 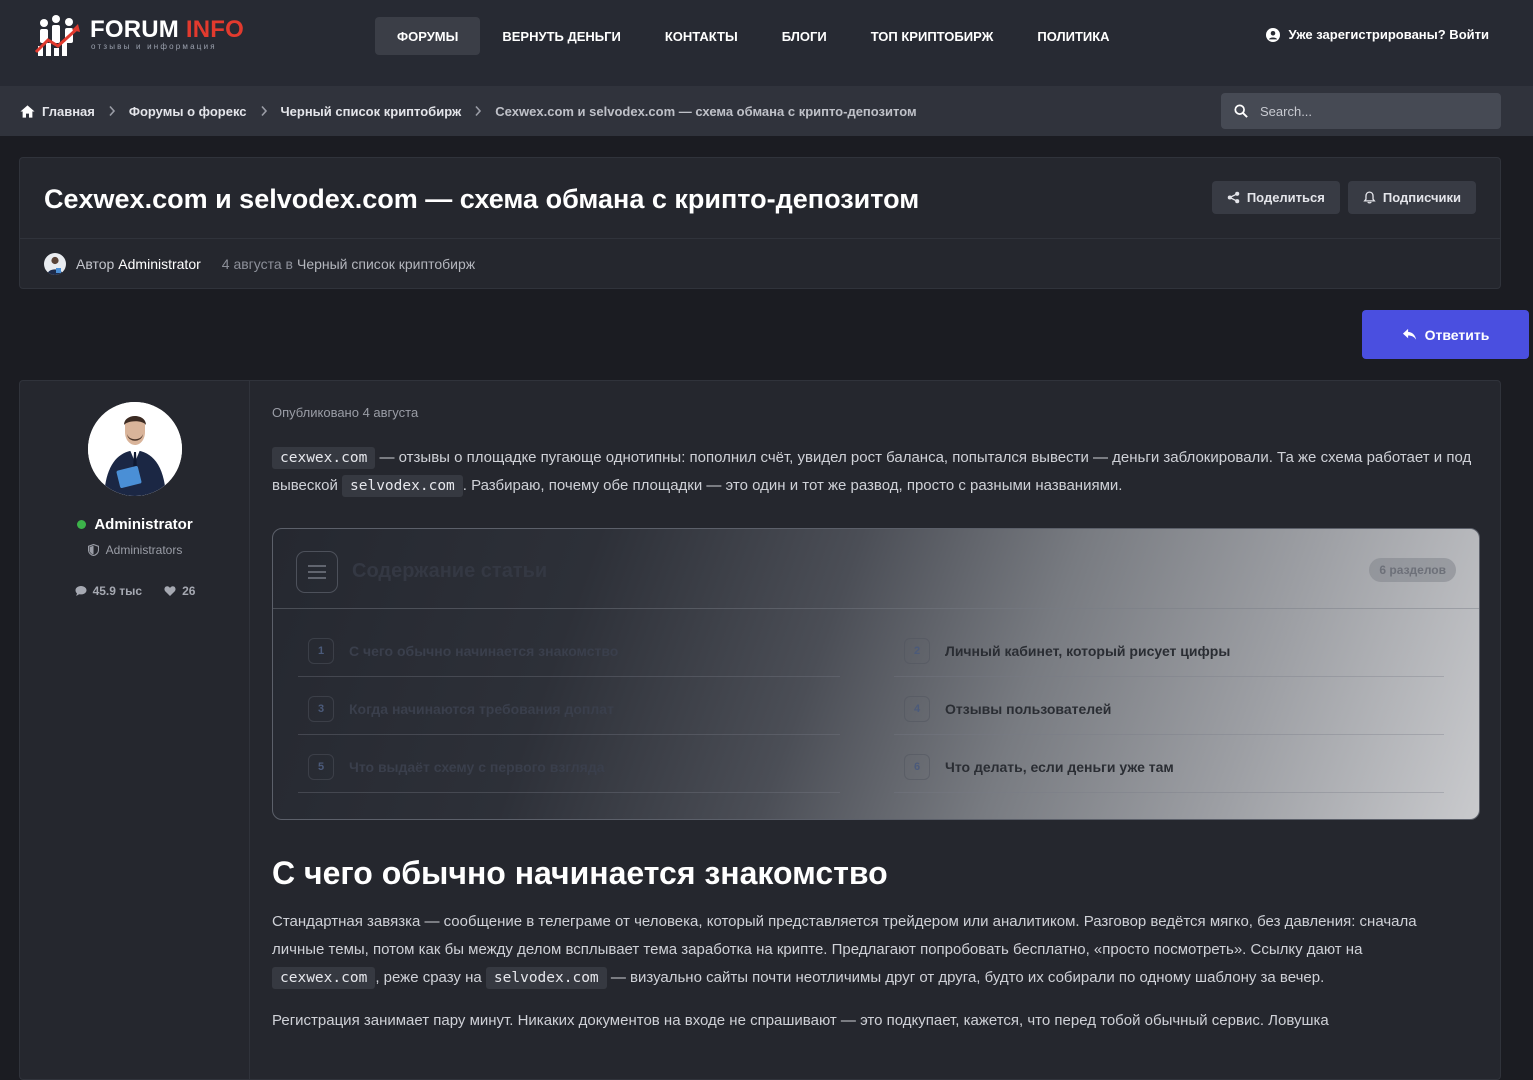 What do you see at coordinates (1233, 197) in the screenshot?
I see `share-icon` at bounding box center [1233, 197].